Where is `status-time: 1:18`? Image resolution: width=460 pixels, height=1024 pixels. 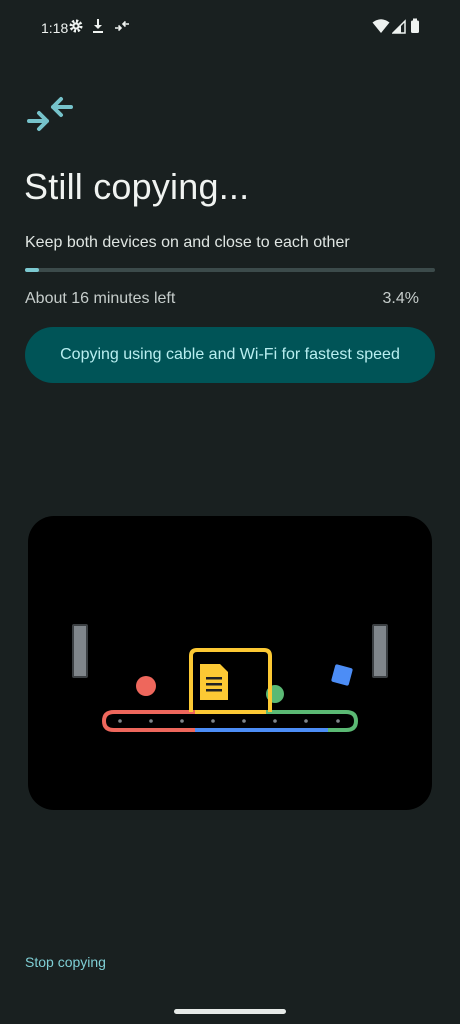 status-time: 1:18 is located at coordinates (55, 28).